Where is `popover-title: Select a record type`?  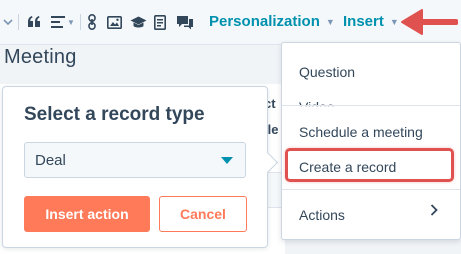 popover-title: Select a record type is located at coordinates (114, 114).